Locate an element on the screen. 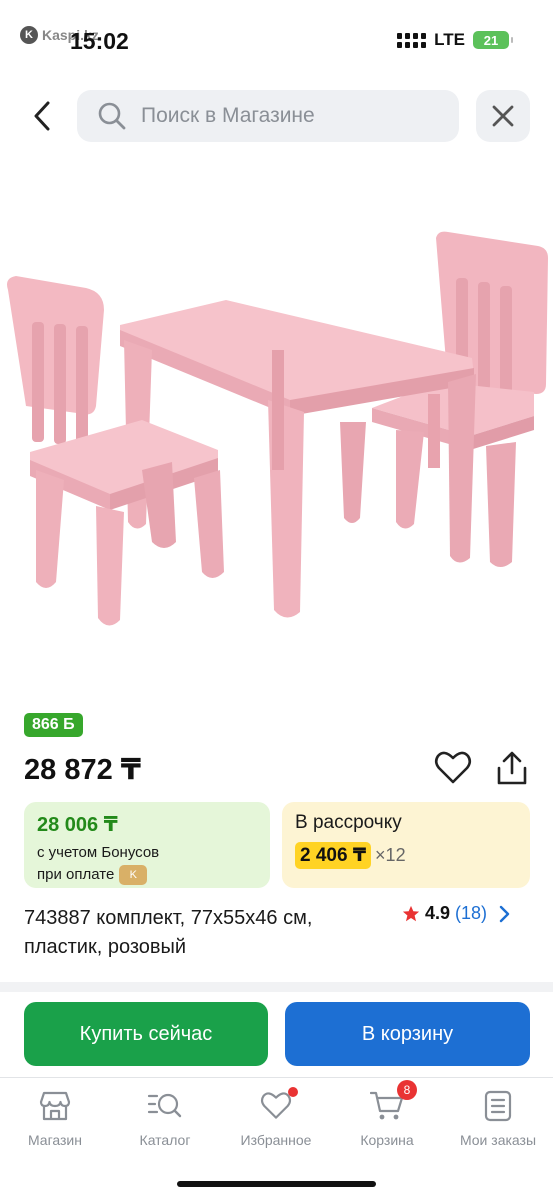 Image resolution: width=553 pixels, height=1200 pixels. bonus-note-line2: при оплате is located at coordinates (76, 874).